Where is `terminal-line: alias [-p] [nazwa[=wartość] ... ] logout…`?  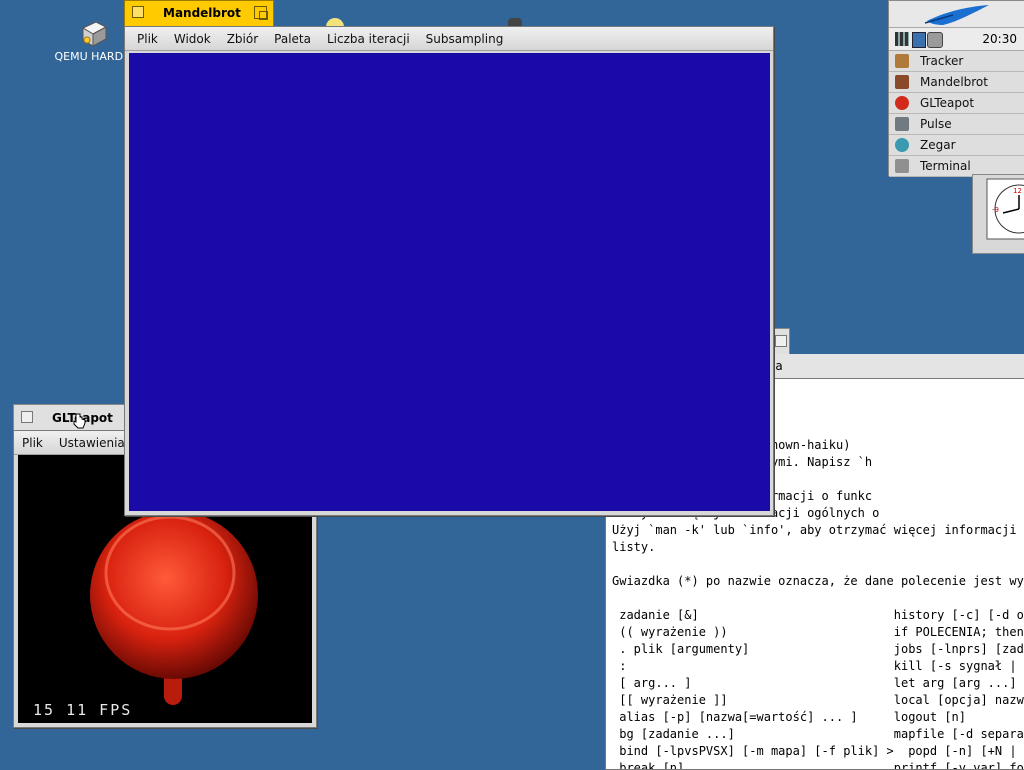 terminal-line: alias [-p] [nazwa[=wartość] ... ] logout… is located at coordinates (789, 717).